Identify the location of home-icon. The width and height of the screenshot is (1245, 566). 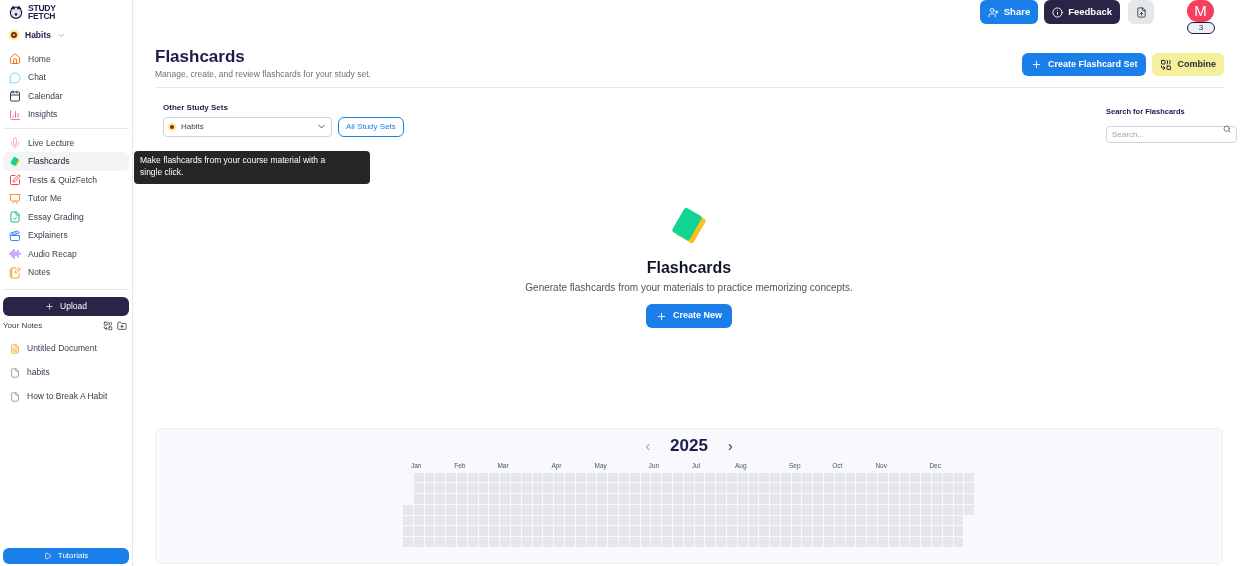
(15, 59).